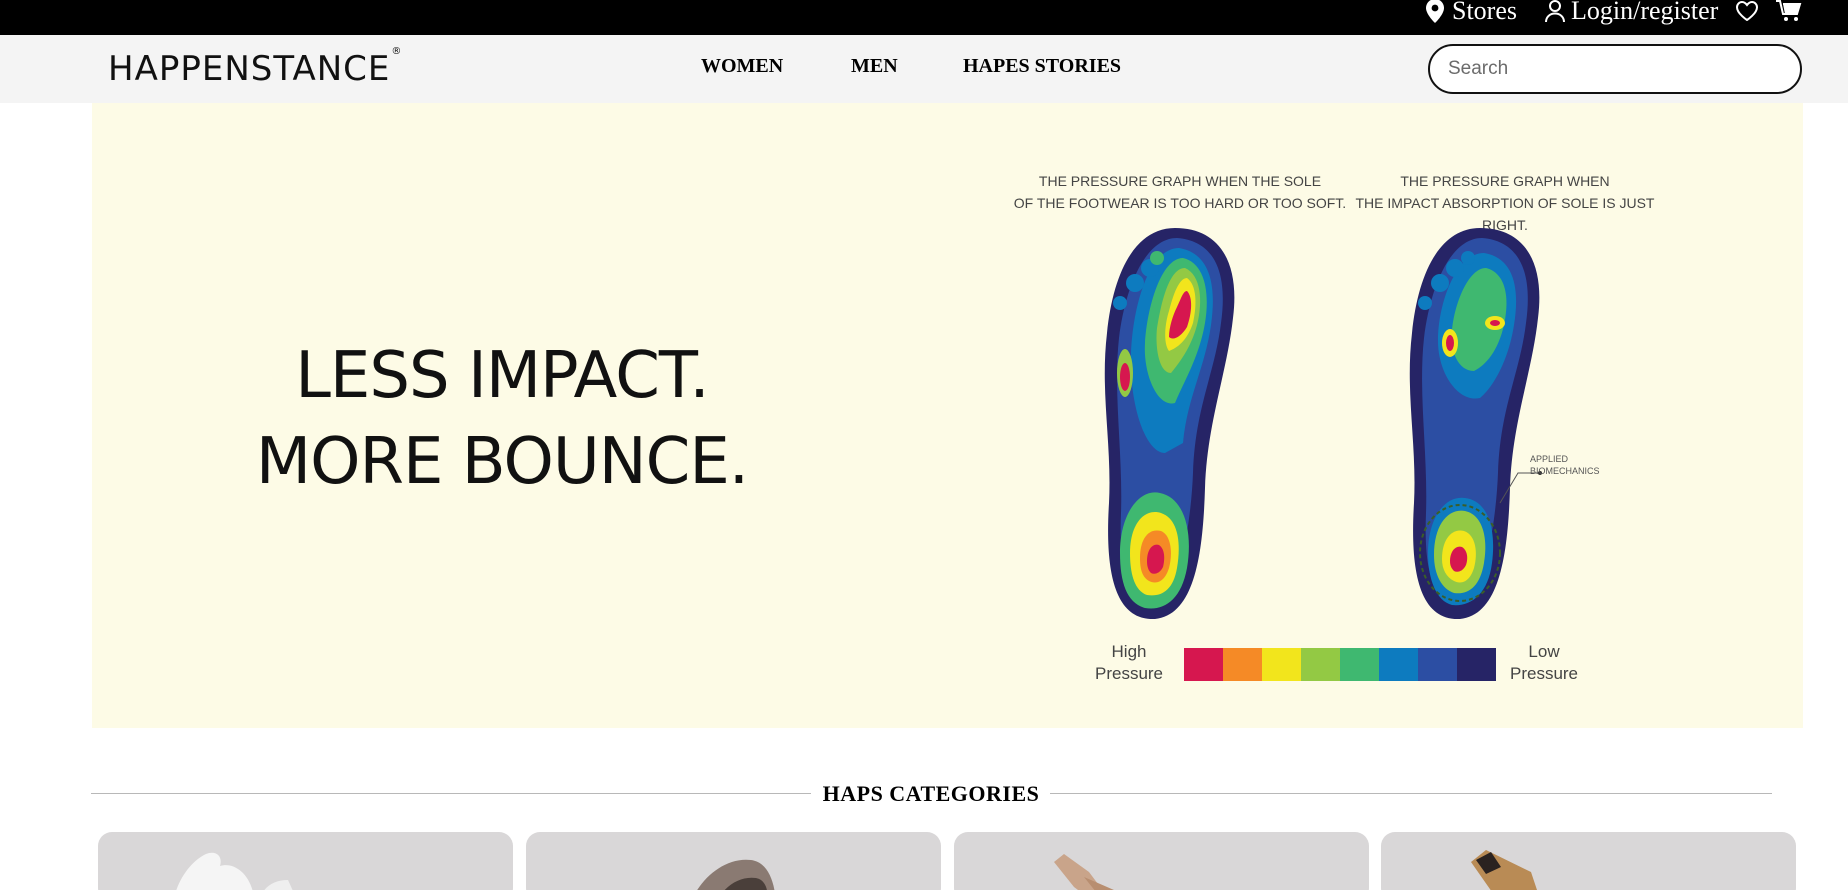 This screenshot has width=1848, height=890. I want to click on legend-low-line-2: Pressure, so click(1544, 673).